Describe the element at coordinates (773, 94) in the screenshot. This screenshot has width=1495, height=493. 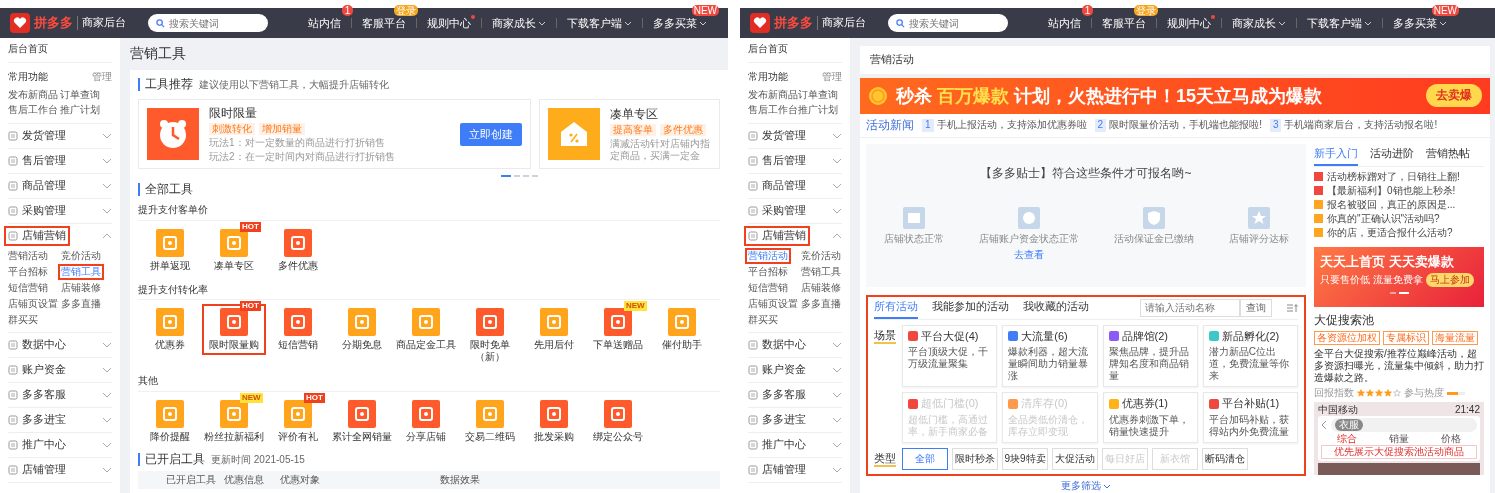
I see `shortcut-link: 发布新商品` at that location.